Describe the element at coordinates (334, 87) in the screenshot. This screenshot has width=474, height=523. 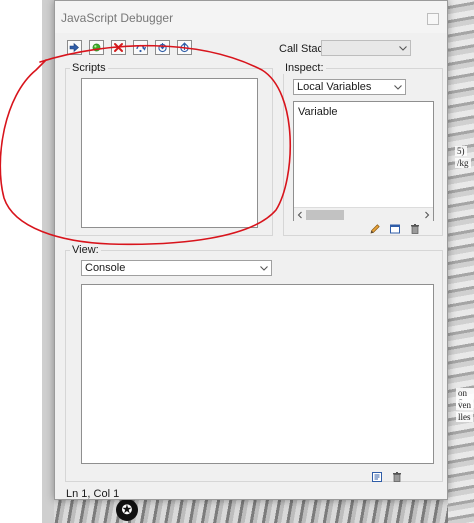
I see `inspect-selected: Local Variables` at that location.